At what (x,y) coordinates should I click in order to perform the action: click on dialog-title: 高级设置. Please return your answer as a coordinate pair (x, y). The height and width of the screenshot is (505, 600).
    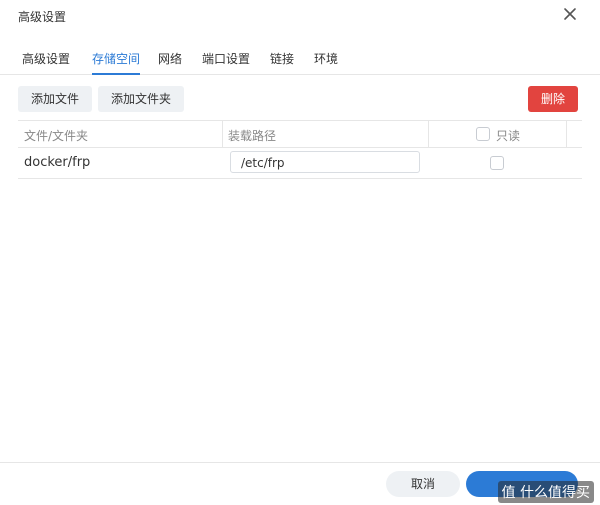
    Looking at the image, I should click on (42, 17).